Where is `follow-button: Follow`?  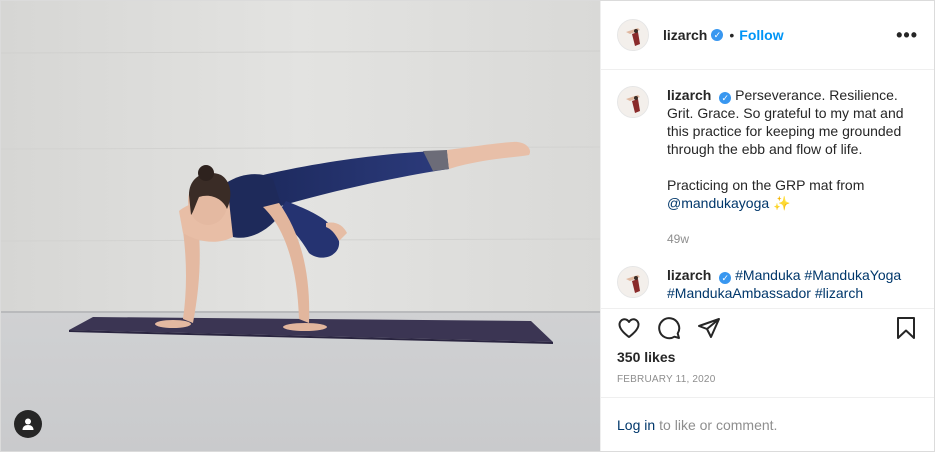
follow-button: Follow is located at coordinates (761, 35).